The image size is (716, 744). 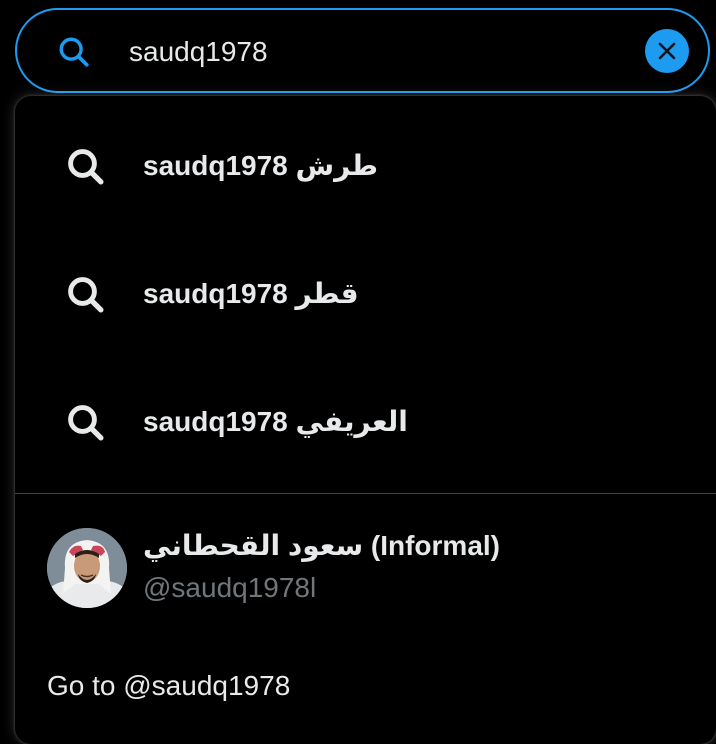 What do you see at coordinates (251, 293) in the screenshot?
I see `suggestion-text: saudq1978 قطر` at bounding box center [251, 293].